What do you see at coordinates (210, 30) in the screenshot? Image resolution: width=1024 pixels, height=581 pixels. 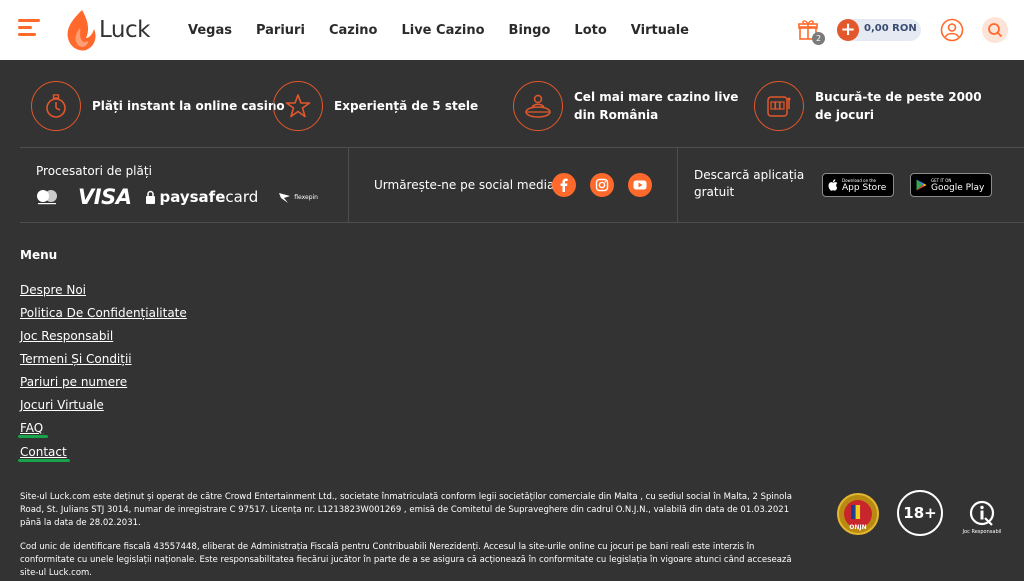 I see `nav-vegas: Vegas` at bounding box center [210, 30].